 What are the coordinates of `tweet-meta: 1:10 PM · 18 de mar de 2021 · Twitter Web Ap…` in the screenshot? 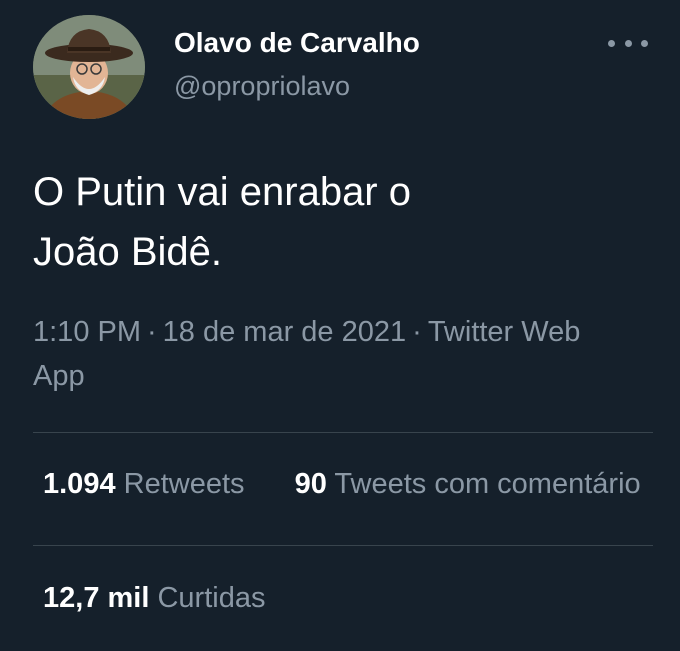 It's located at (333, 354).